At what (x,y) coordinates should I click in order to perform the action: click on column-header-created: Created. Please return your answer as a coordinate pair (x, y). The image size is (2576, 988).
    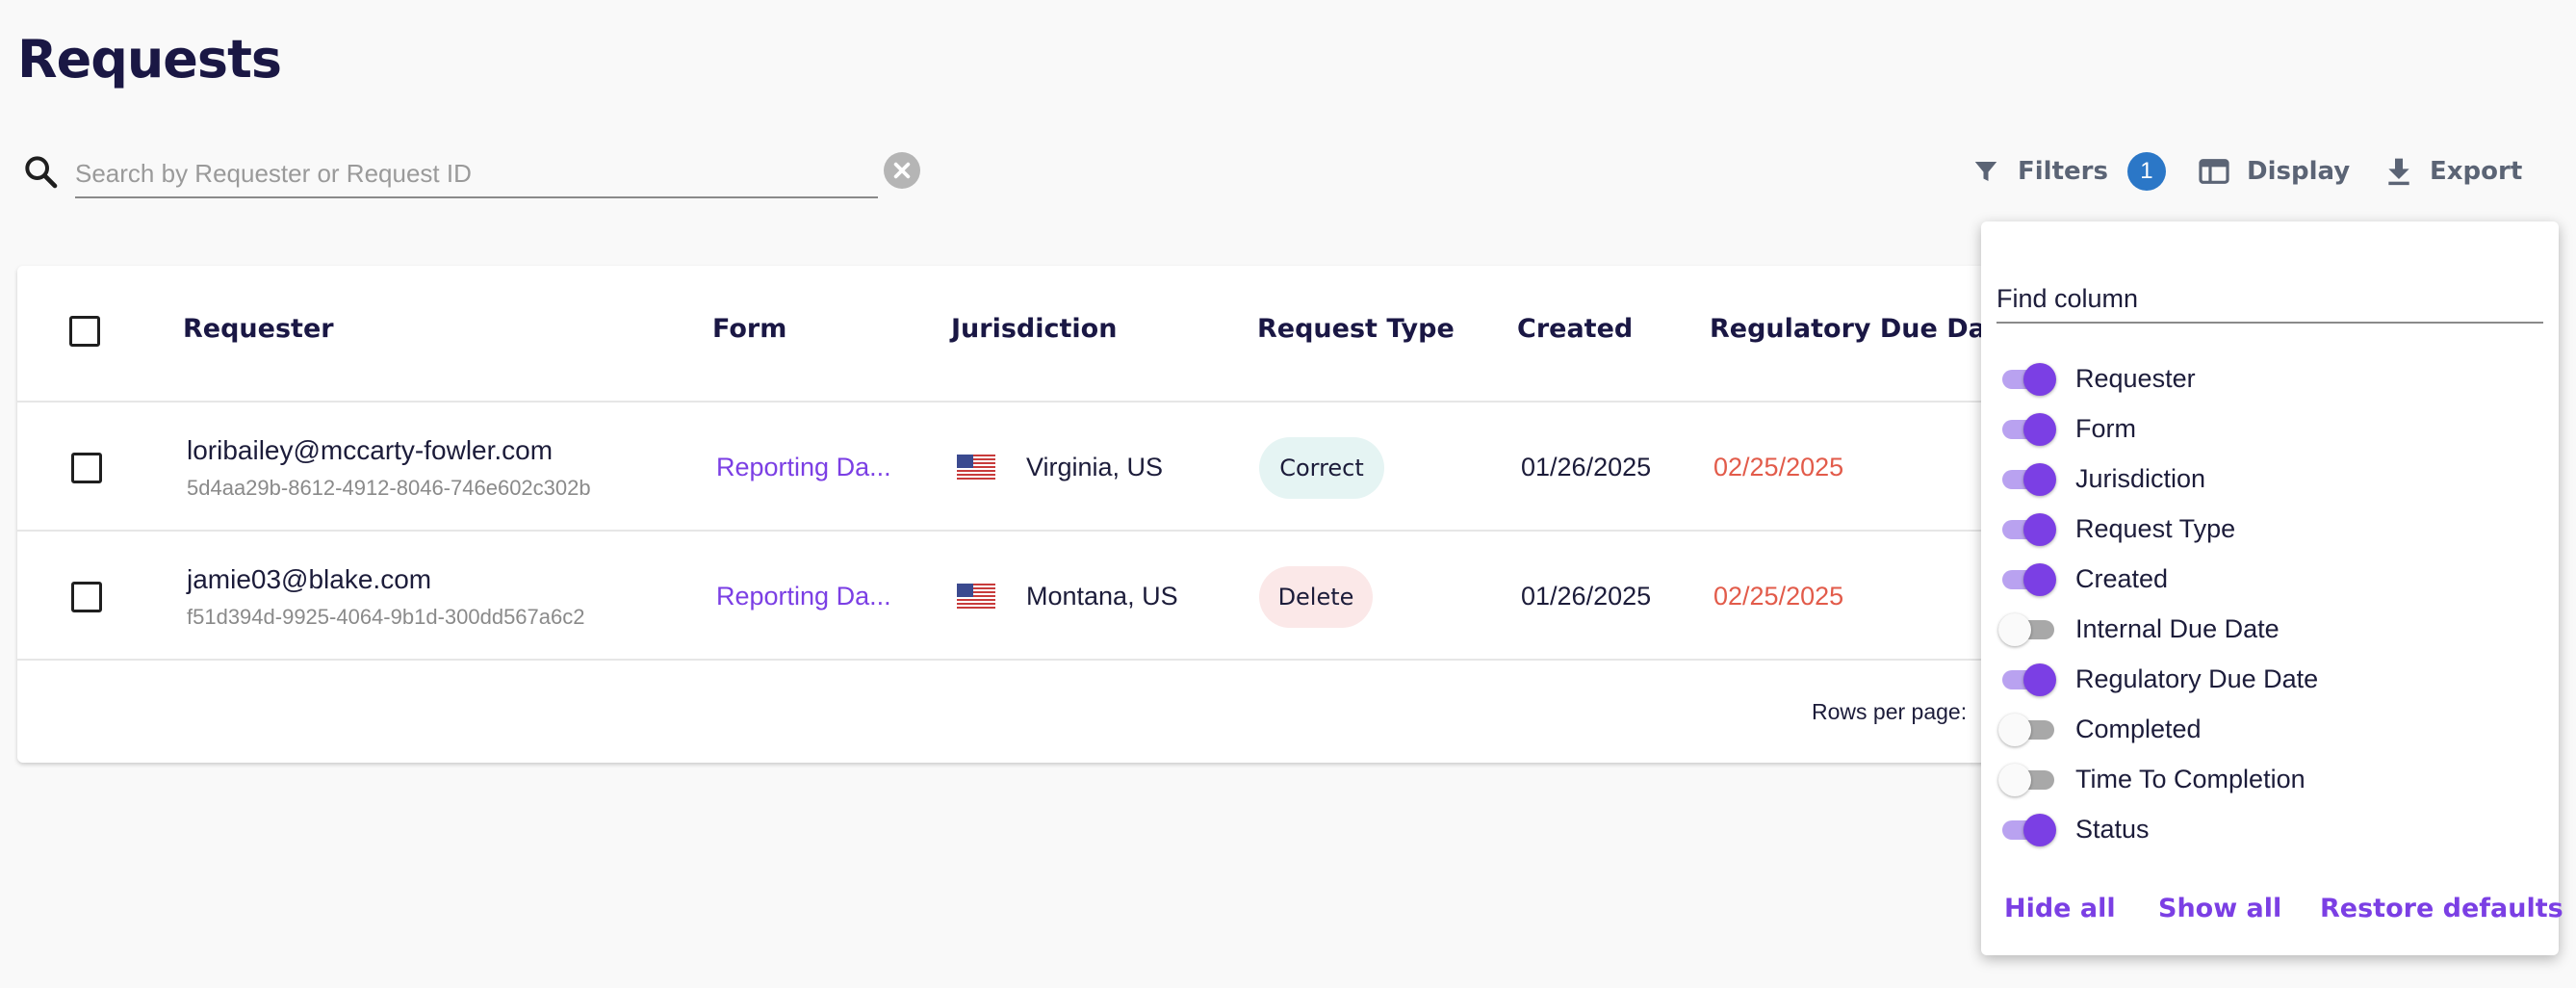
    Looking at the image, I should click on (1575, 329).